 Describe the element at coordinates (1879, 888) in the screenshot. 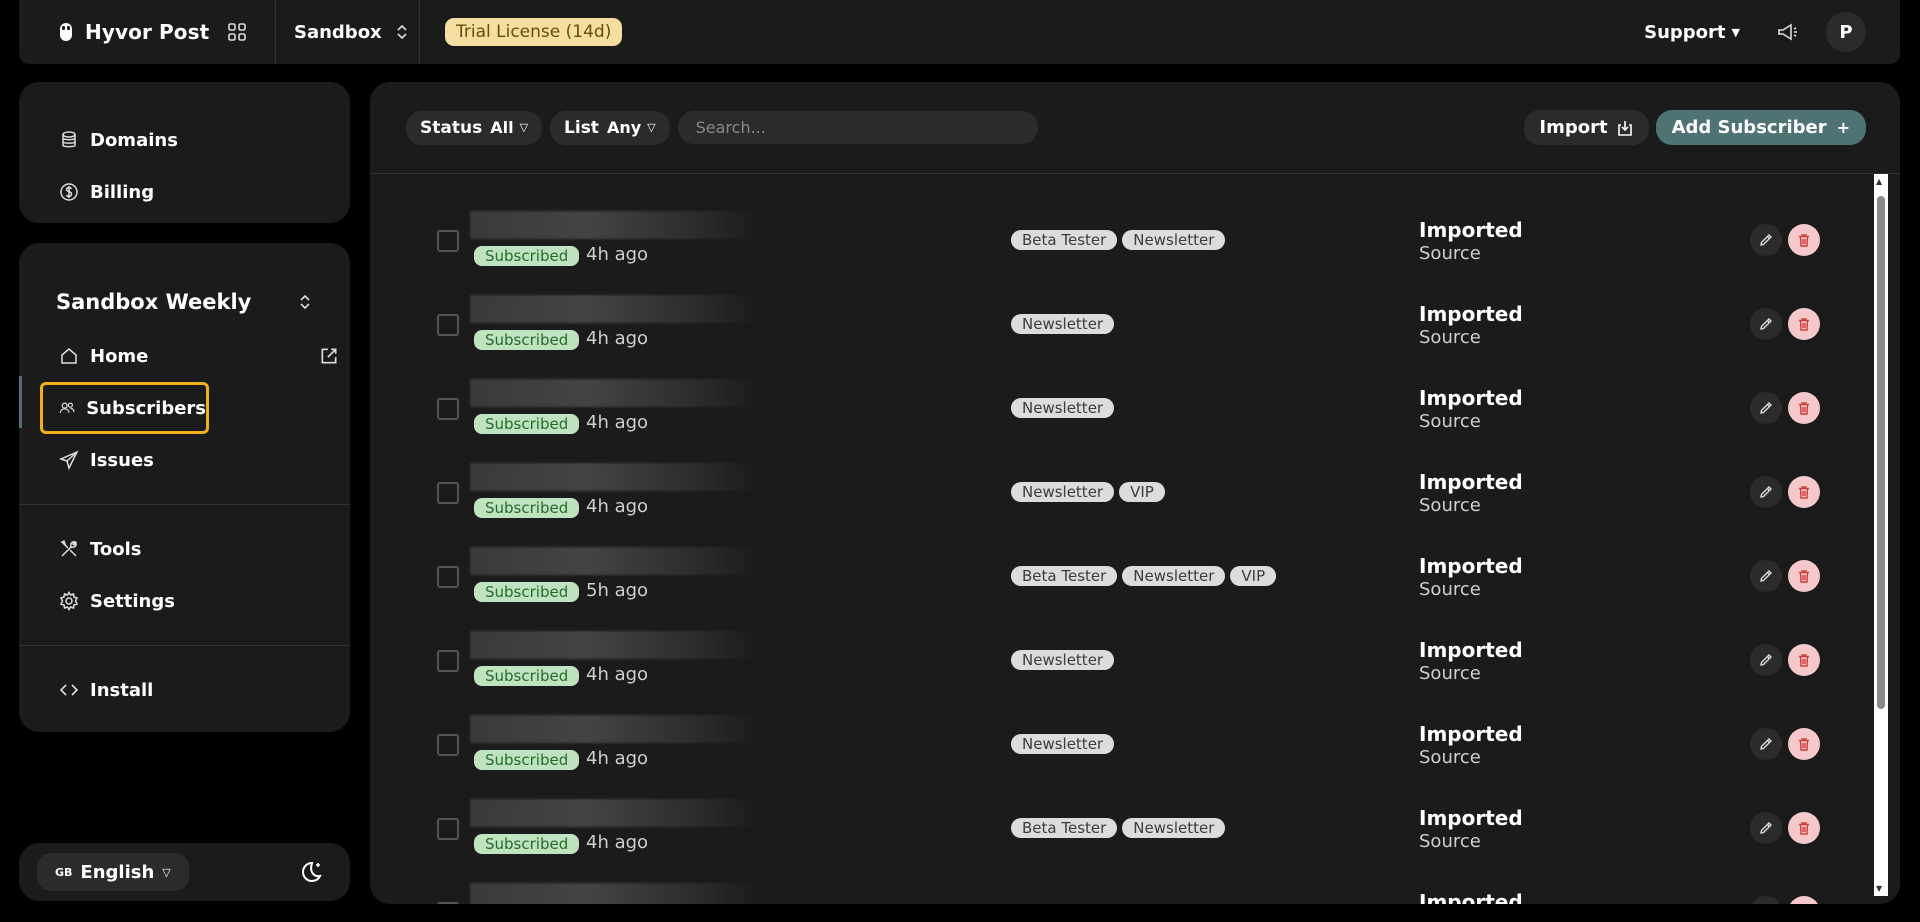

I see `scroll-down-icon: ▼` at that location.